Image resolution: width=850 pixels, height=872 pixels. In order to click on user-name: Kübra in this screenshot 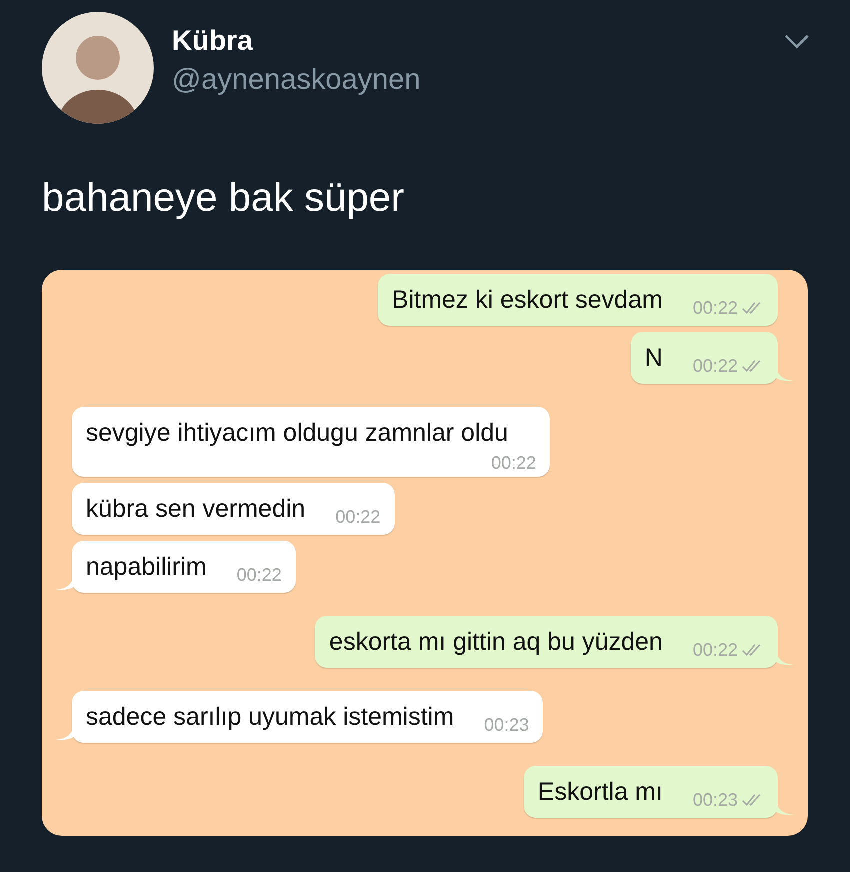, I will do `click(213, 41)`.